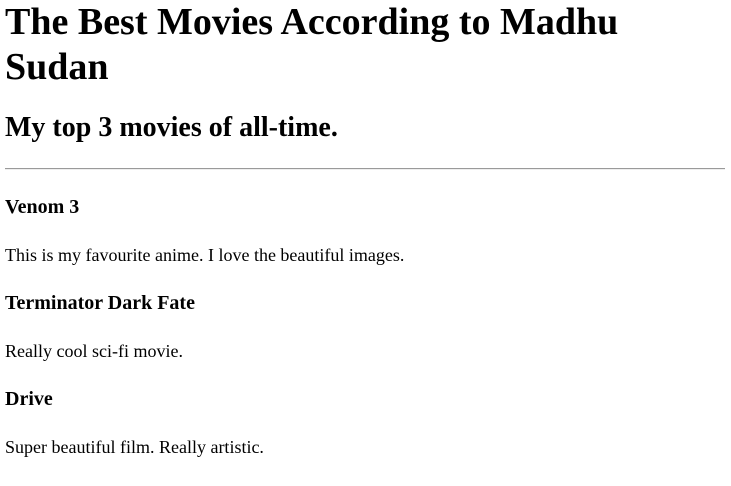  What do you see at coordinates (100, 303) in the screenshot?
I see `movie-title: Terminator Dark Fate` at bounding box center [100, 303].